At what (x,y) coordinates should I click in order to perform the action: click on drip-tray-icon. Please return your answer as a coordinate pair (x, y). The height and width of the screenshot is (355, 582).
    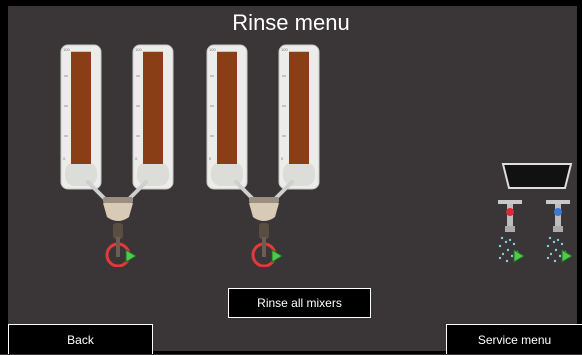
    Looking at the image, I should click on (537, 176).